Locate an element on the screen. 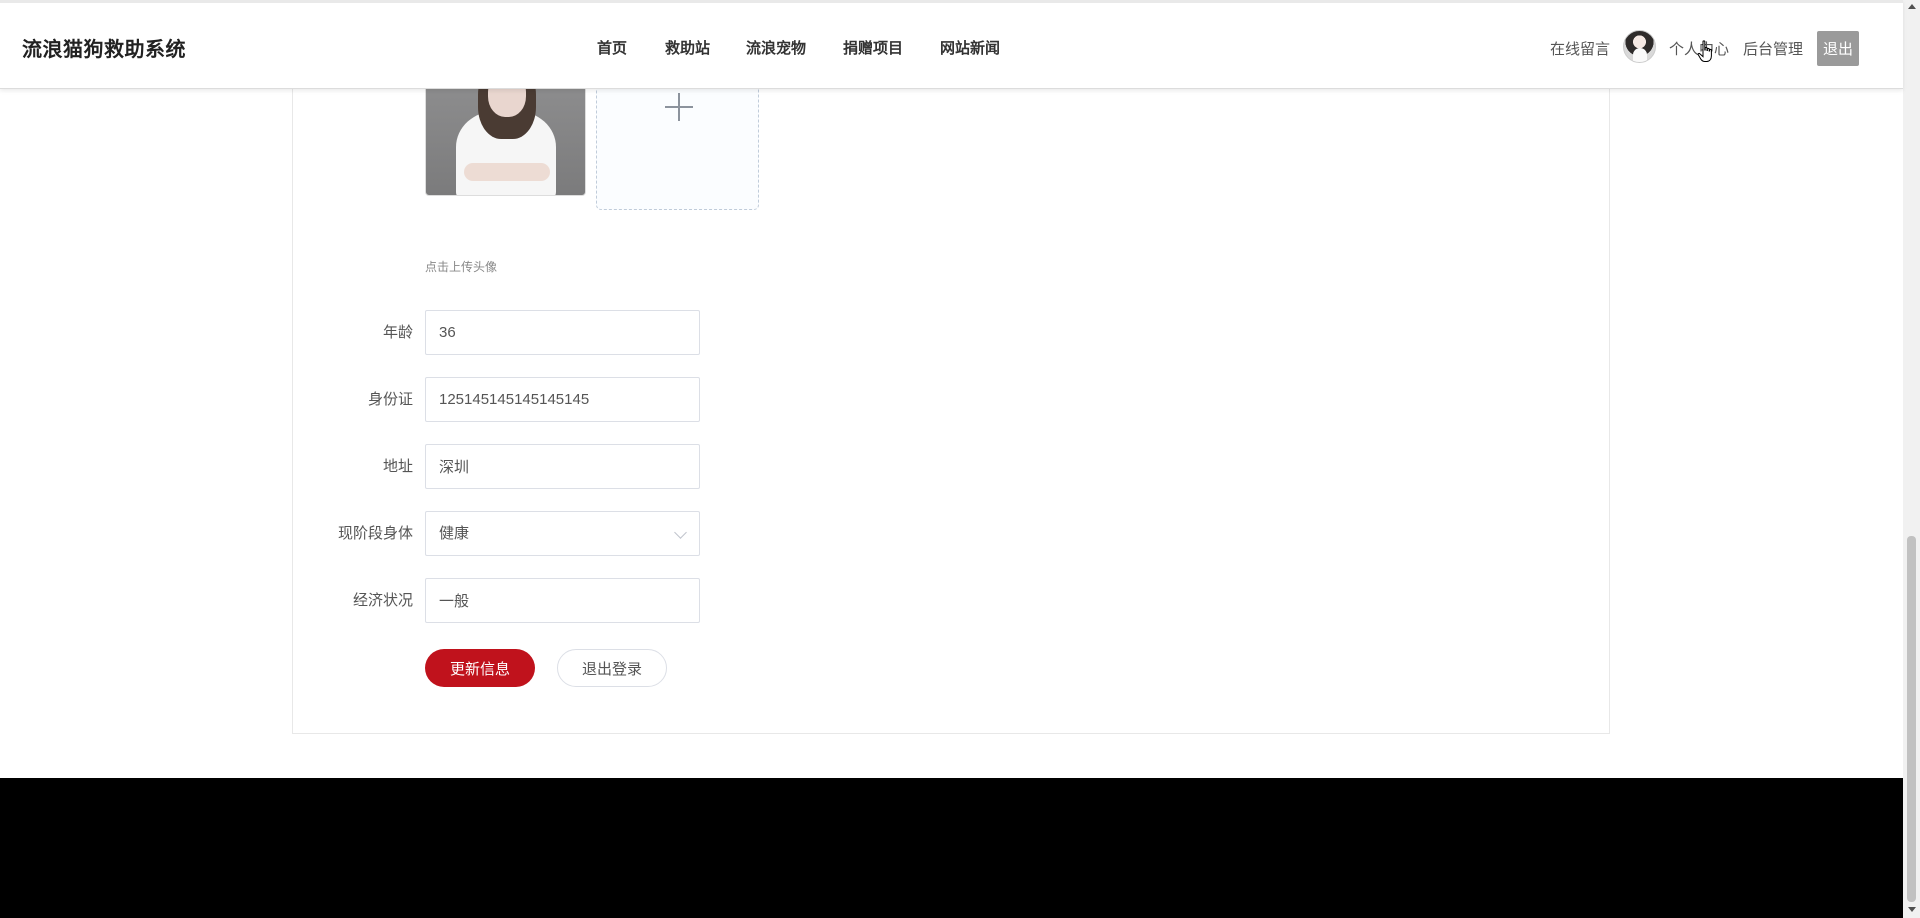 The height and width of the screenshot is (918, 1920). form-row-finance: 经济状况 is located at coordinates (542, 600).